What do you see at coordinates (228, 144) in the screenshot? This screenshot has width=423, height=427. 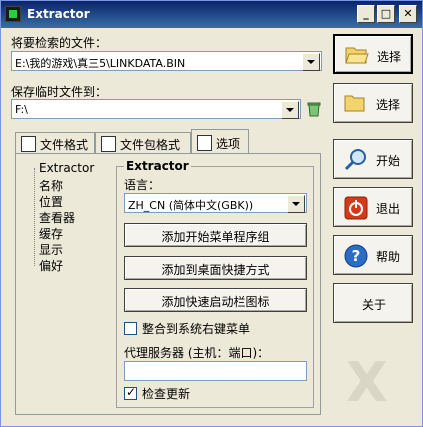 I see `tab-options-label: 选项` at bounding box center [228, 144].